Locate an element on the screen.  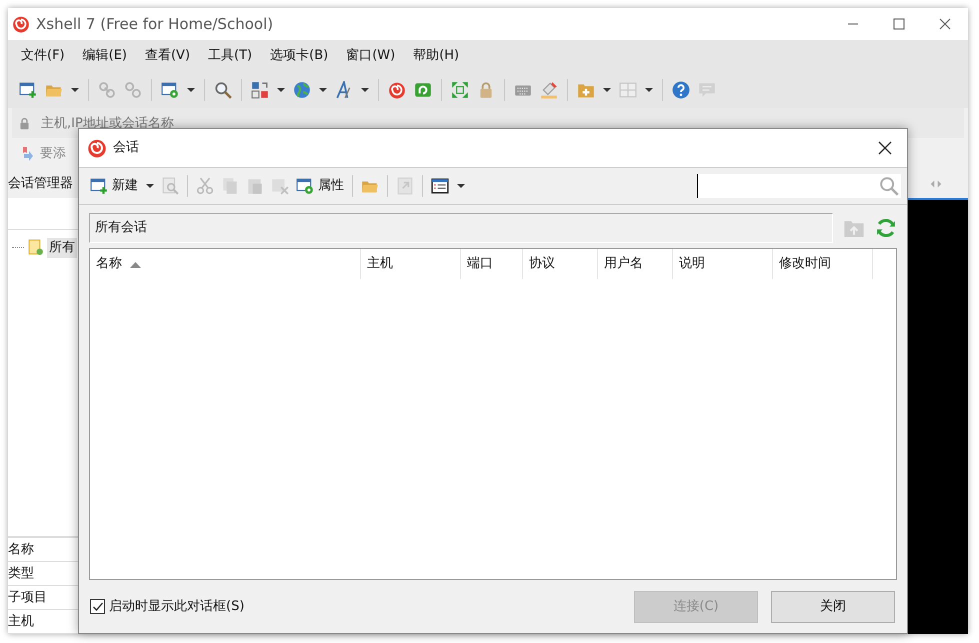
menu-item: 查看(V) is located at coordinates (168, 56).